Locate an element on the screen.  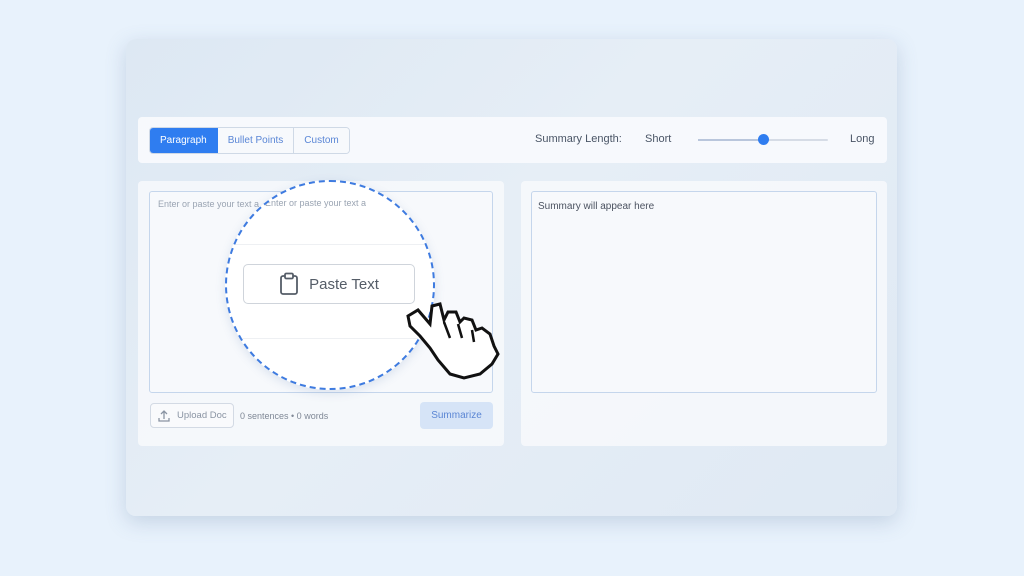
input-placeholder: Enter or paste your text a is located at coordinates (209, 204).